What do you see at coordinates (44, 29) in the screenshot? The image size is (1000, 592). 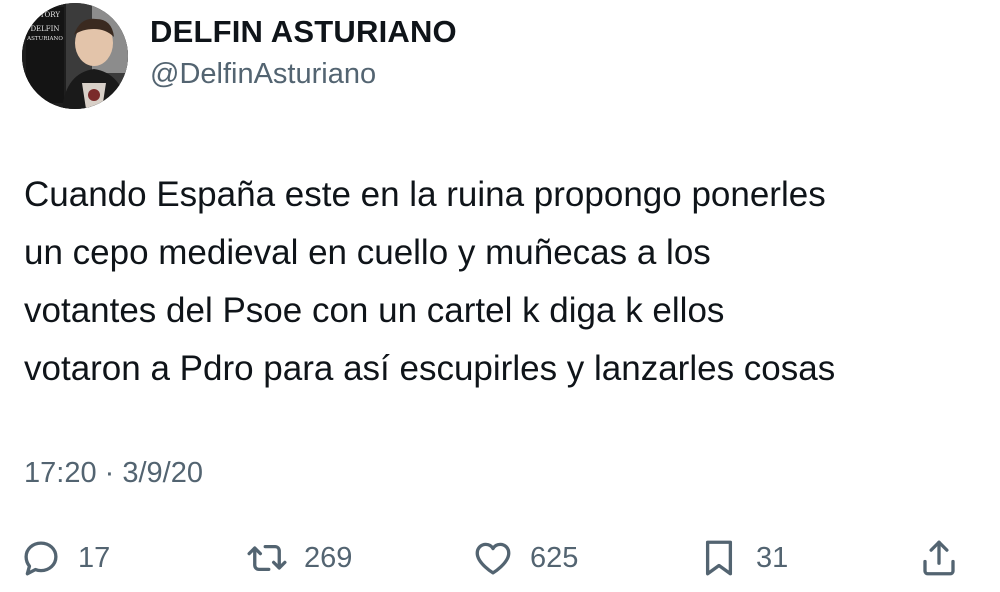 I see `avatar-text-2: DELFIN` at bounding box center [44, 29].